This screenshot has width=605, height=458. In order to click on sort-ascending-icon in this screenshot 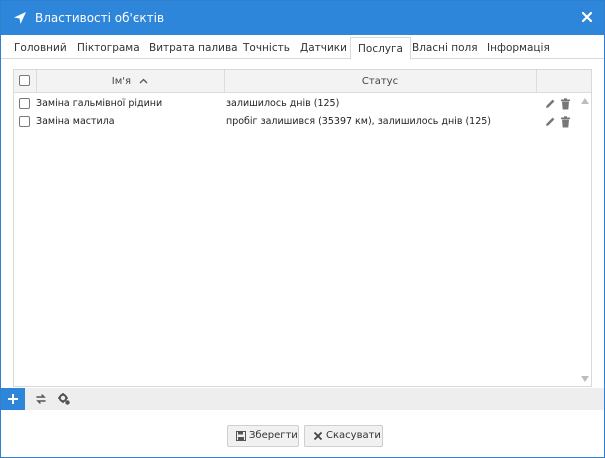, I will do `click(143, 81)`.